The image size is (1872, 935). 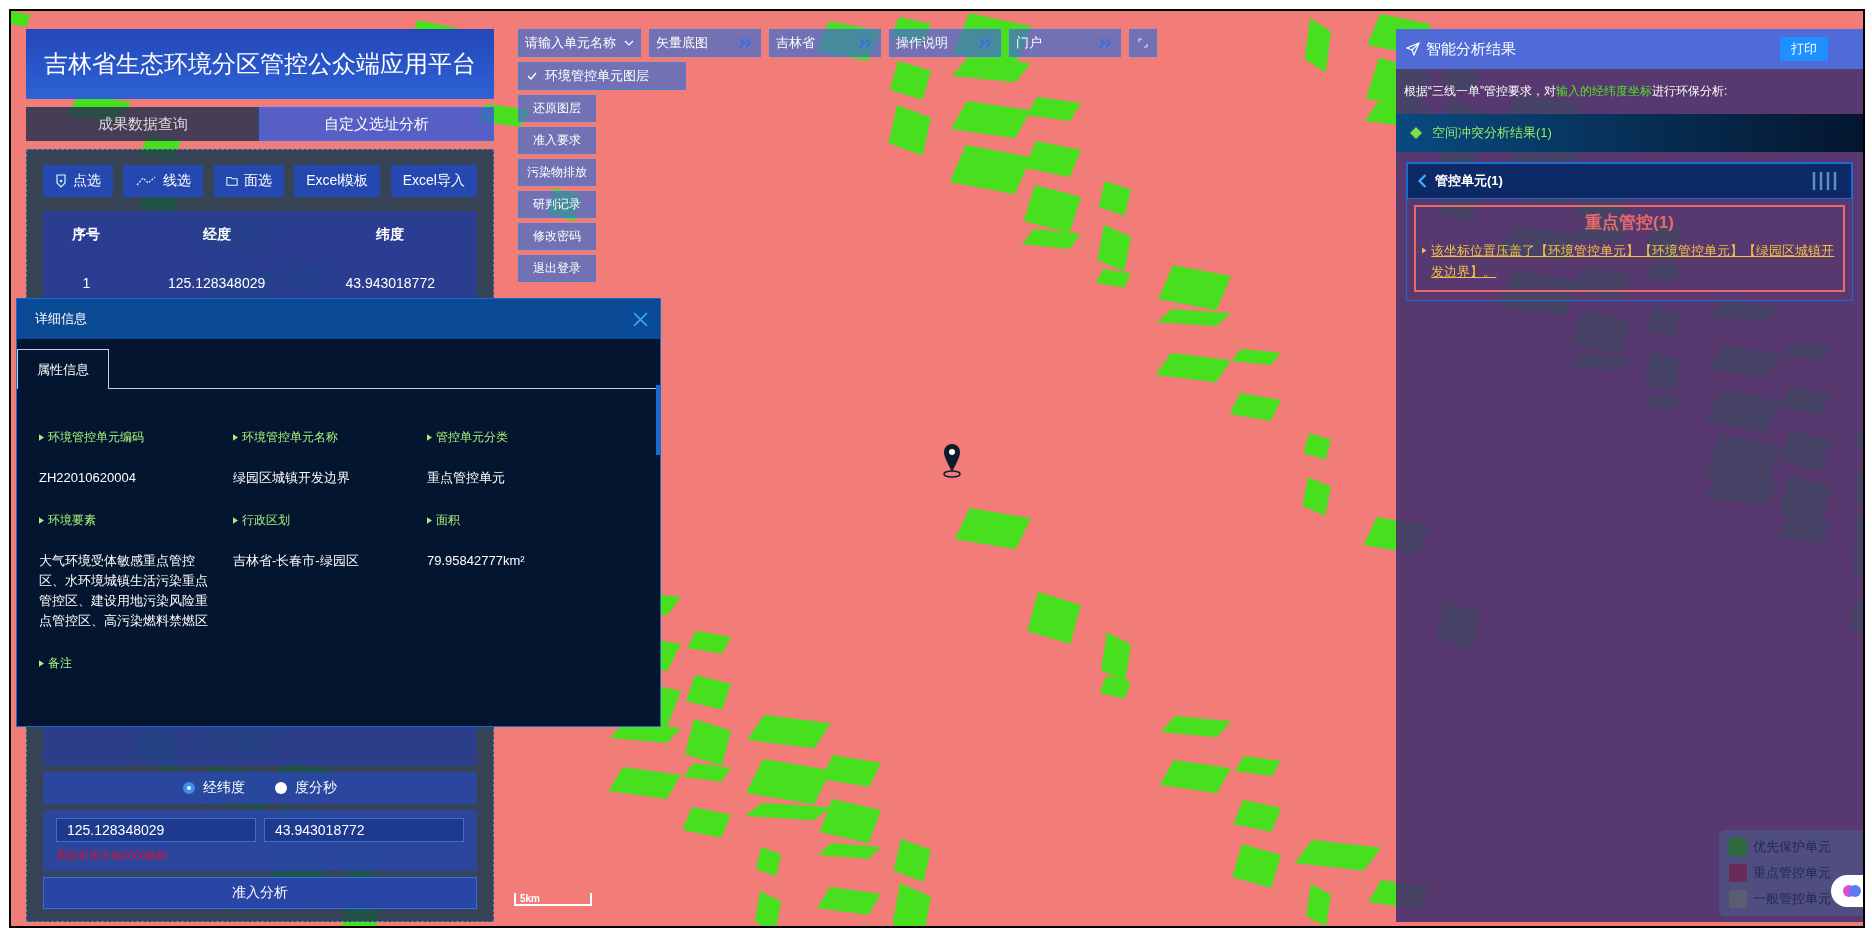 What do you see at coordinates (705, 43) in the screenshot?
I see `menu-button: 矢量底图` at bounding box center [705, 43].